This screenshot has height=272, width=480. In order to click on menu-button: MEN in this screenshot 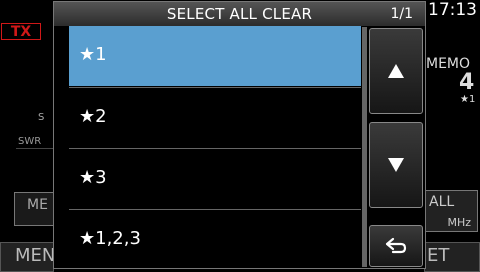, I will do `click(28, 257)`.